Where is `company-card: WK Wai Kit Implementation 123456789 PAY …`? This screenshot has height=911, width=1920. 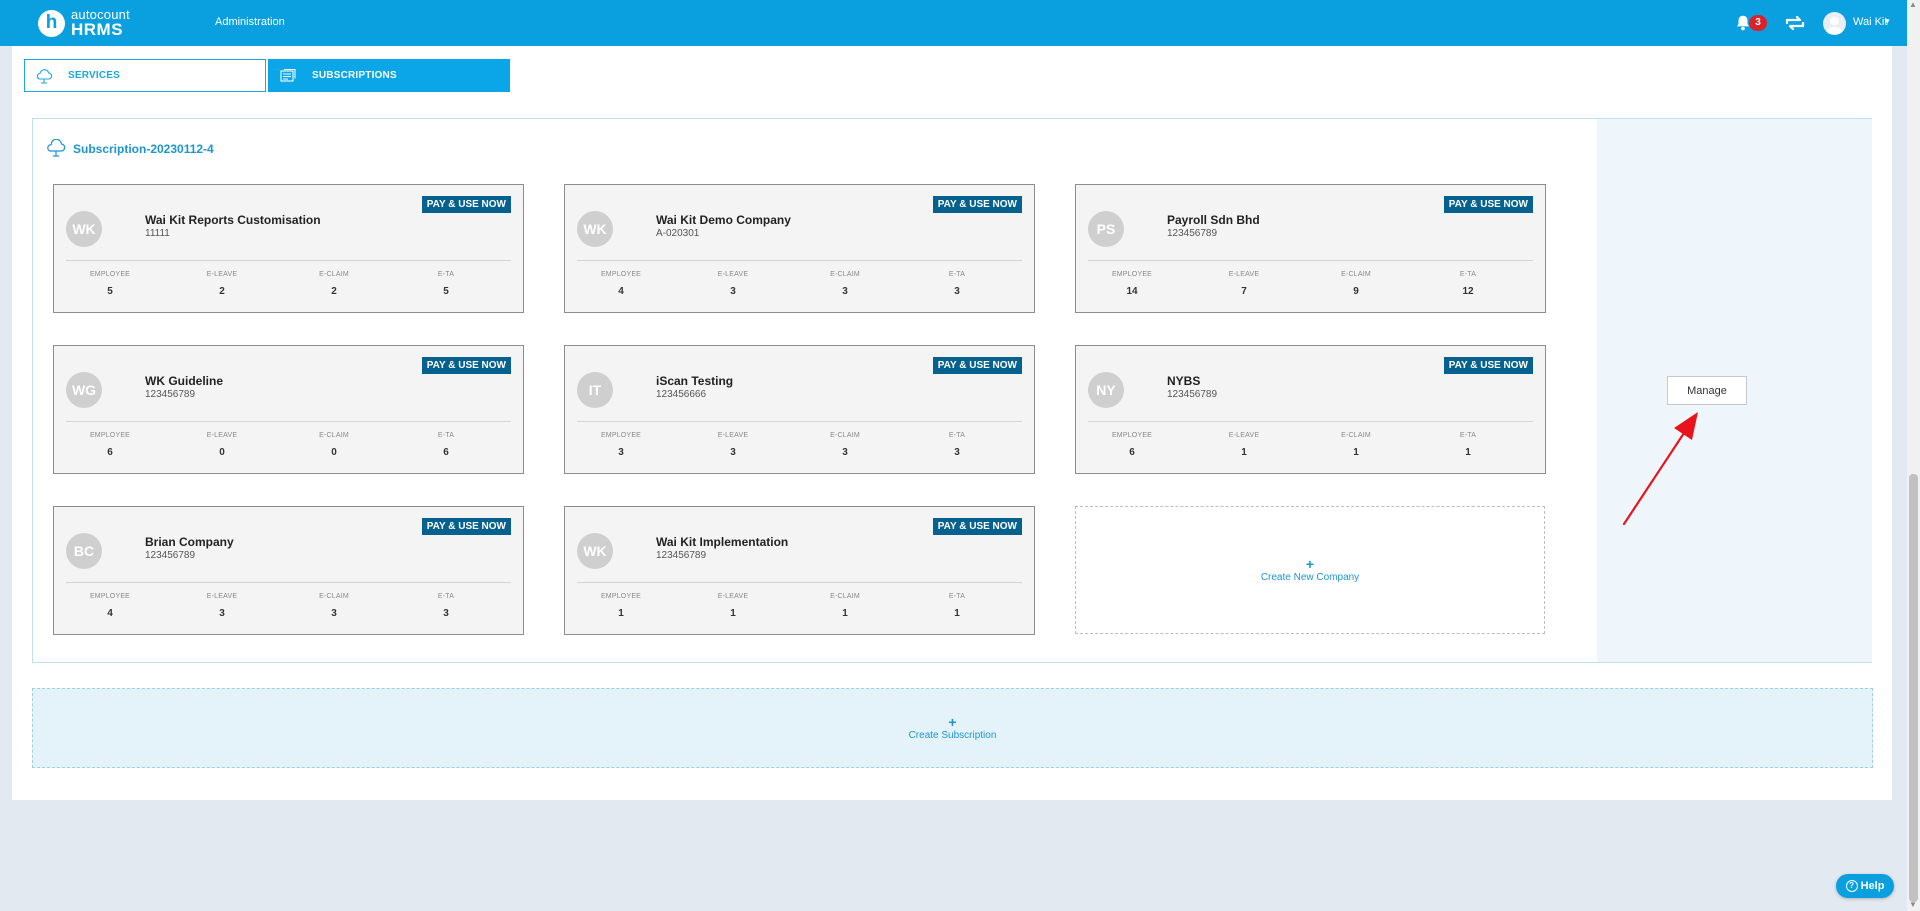 company-card: WK Wai Kit Implementation 123456789 PAY … is located at coordinates (799, 570).